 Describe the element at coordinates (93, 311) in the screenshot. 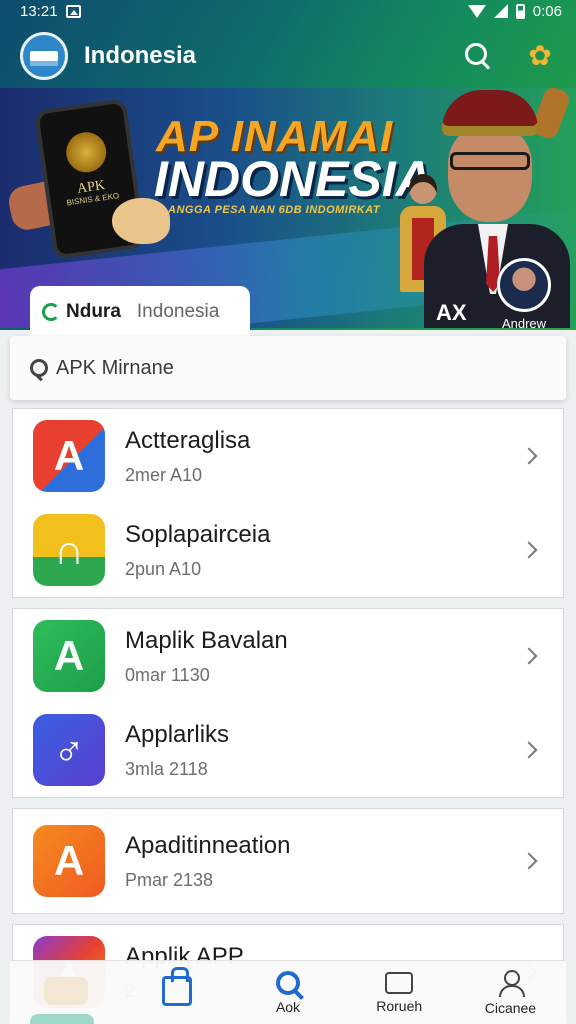

I see `tab-label-active: Ndura` at that location.